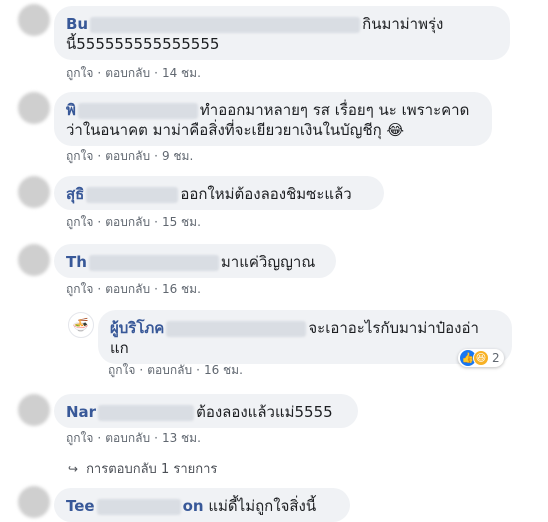 The height and width of the screenshot is (522, 548). I want to click on reply-actions: ถูกใจ · ตอบกลับ · 16 ชม., so click(175, 370).